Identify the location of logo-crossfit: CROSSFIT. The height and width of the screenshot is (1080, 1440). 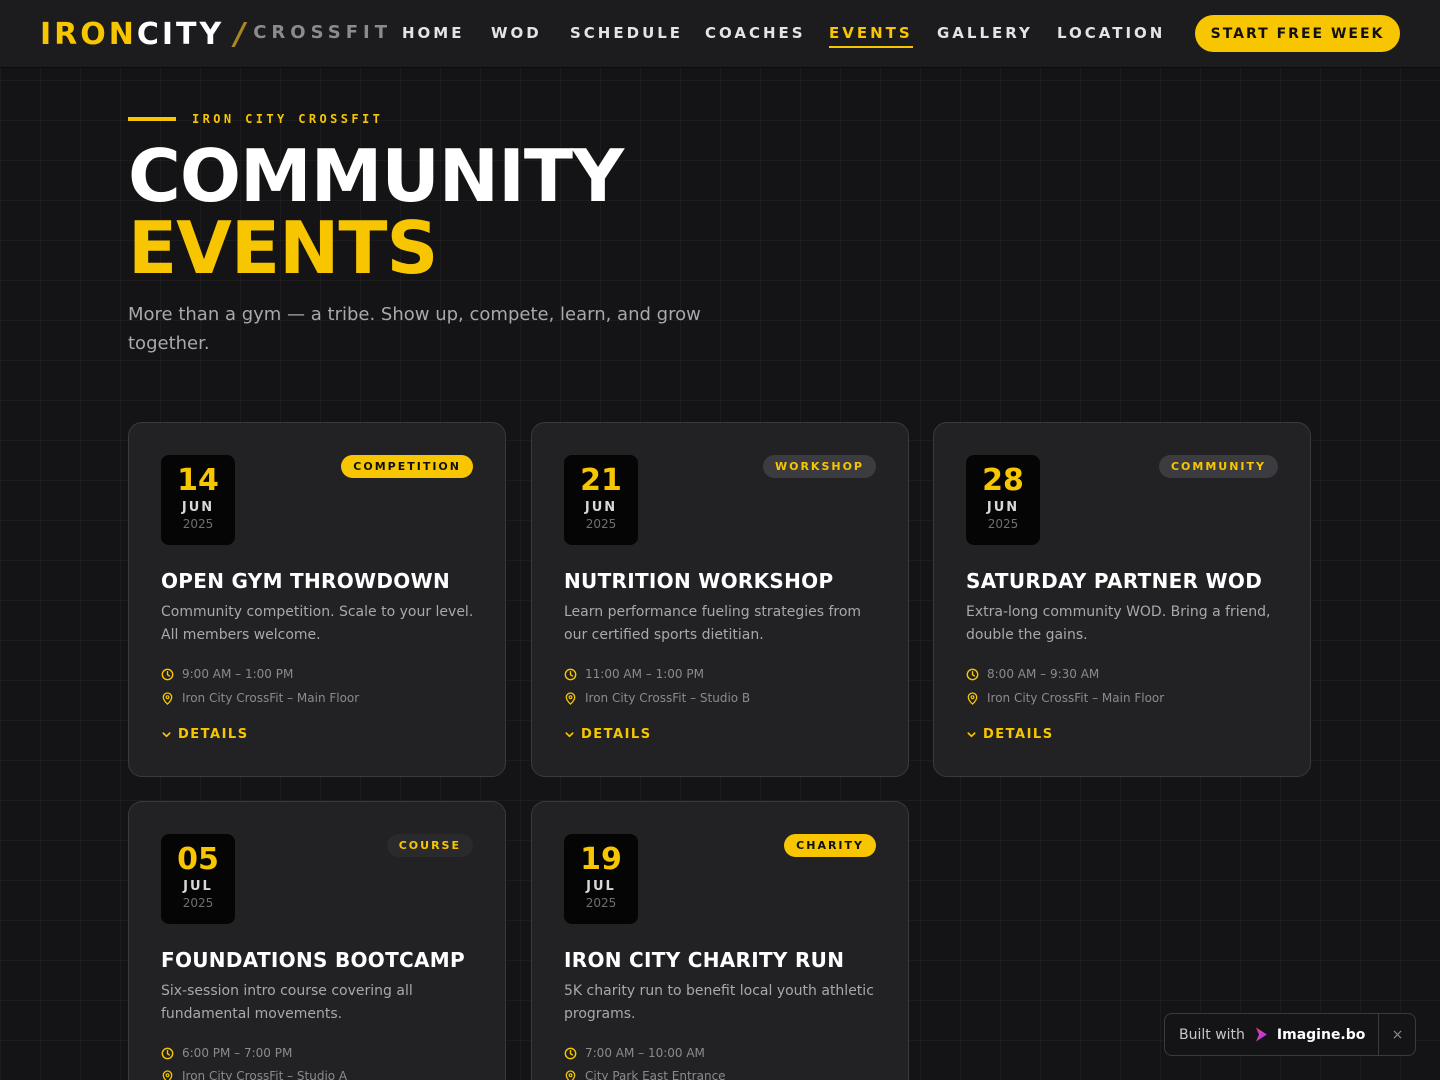
(322, 32).